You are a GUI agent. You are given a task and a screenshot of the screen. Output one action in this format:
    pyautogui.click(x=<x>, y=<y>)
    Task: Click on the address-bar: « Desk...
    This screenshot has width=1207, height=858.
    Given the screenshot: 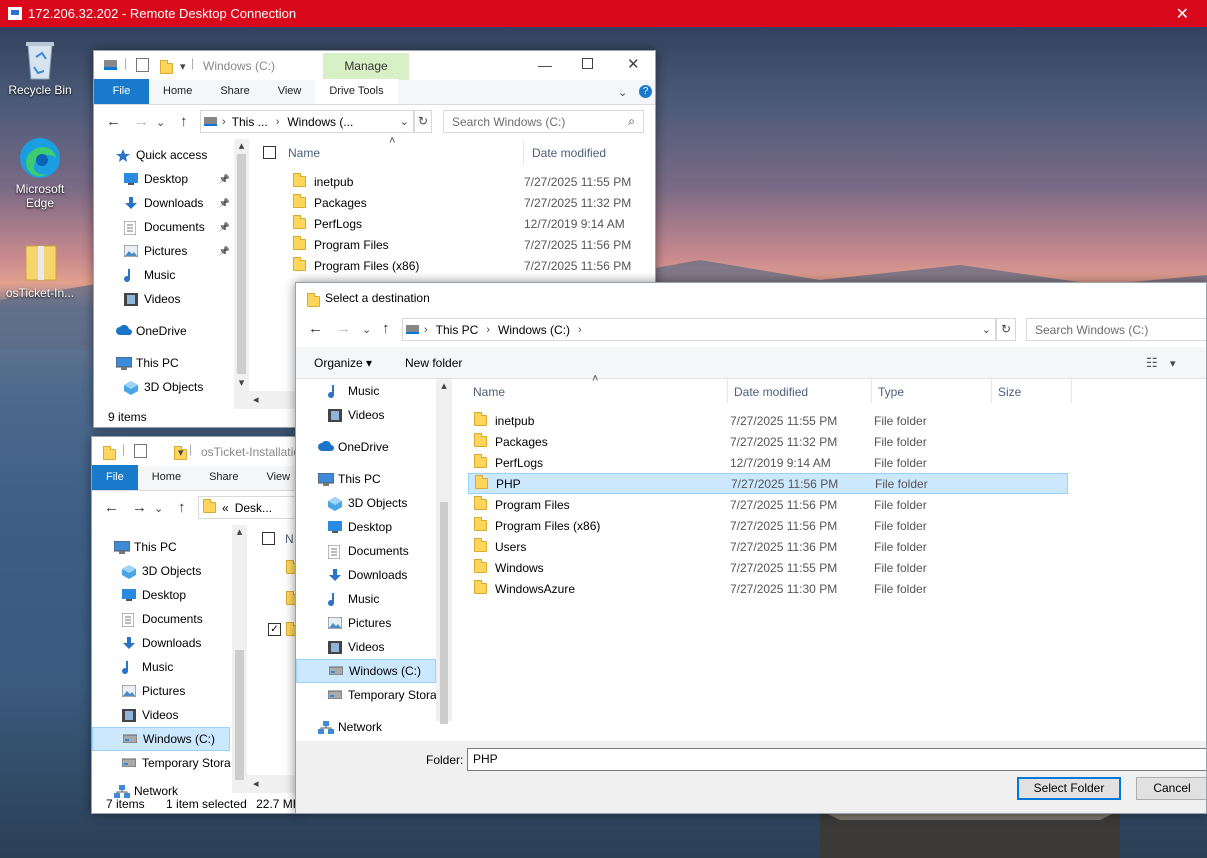 What is the action you would take?
    pyautogui.click(x=249, y=507)
    